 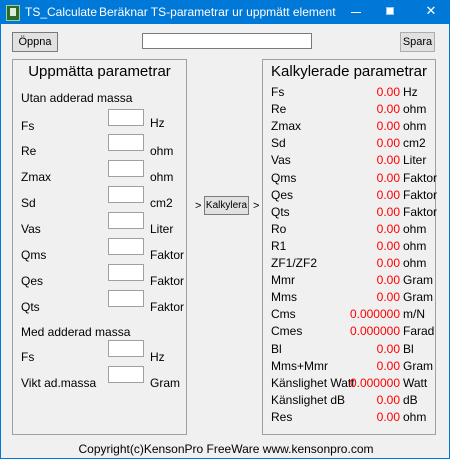 I want to click on fs-mass-input, so click(x=126, y=348).